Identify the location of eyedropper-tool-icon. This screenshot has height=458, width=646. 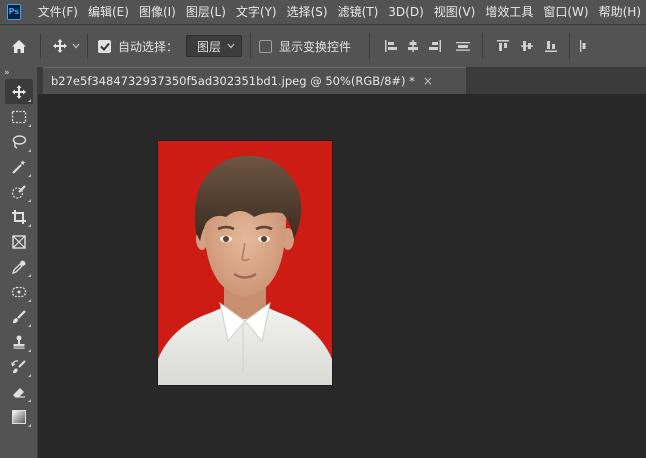
(19, 266).